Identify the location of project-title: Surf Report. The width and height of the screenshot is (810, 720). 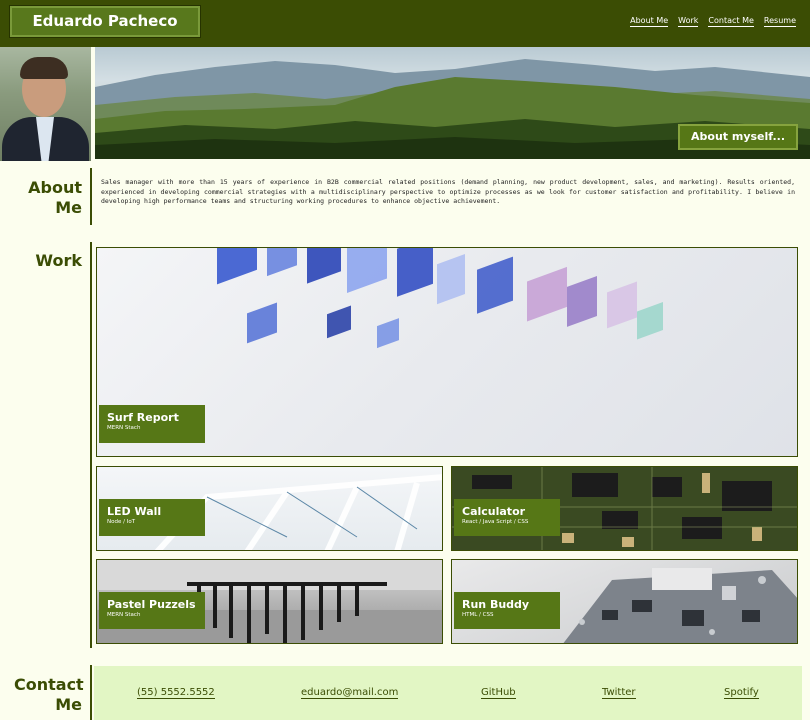
(143, 417).